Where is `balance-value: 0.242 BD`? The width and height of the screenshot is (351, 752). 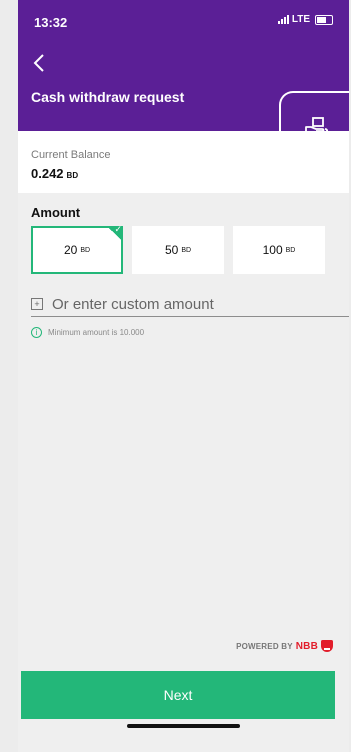
balance-value: 0.242 BD is located at coordinates (54, 173).